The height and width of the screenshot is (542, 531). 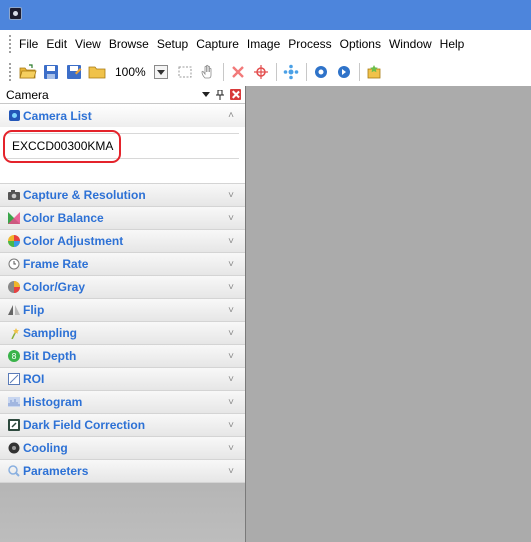 What do you see at coordinates (50, 333) in the screenshot?
I see `section-label: Sampling` at bounding box center [50, 333].